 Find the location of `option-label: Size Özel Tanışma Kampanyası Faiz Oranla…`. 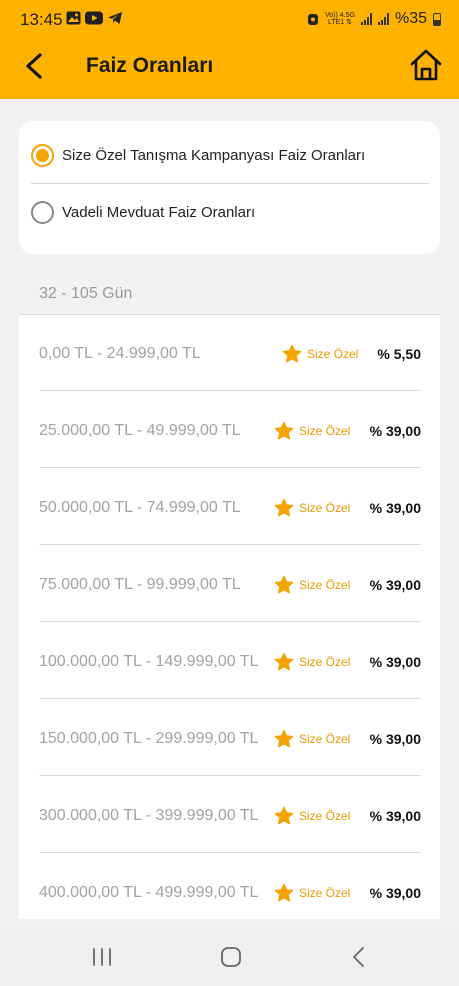

option-label: Size Özel Tanışma Kampanyası Faiz Oranla… is located at coordinates (214, 155).